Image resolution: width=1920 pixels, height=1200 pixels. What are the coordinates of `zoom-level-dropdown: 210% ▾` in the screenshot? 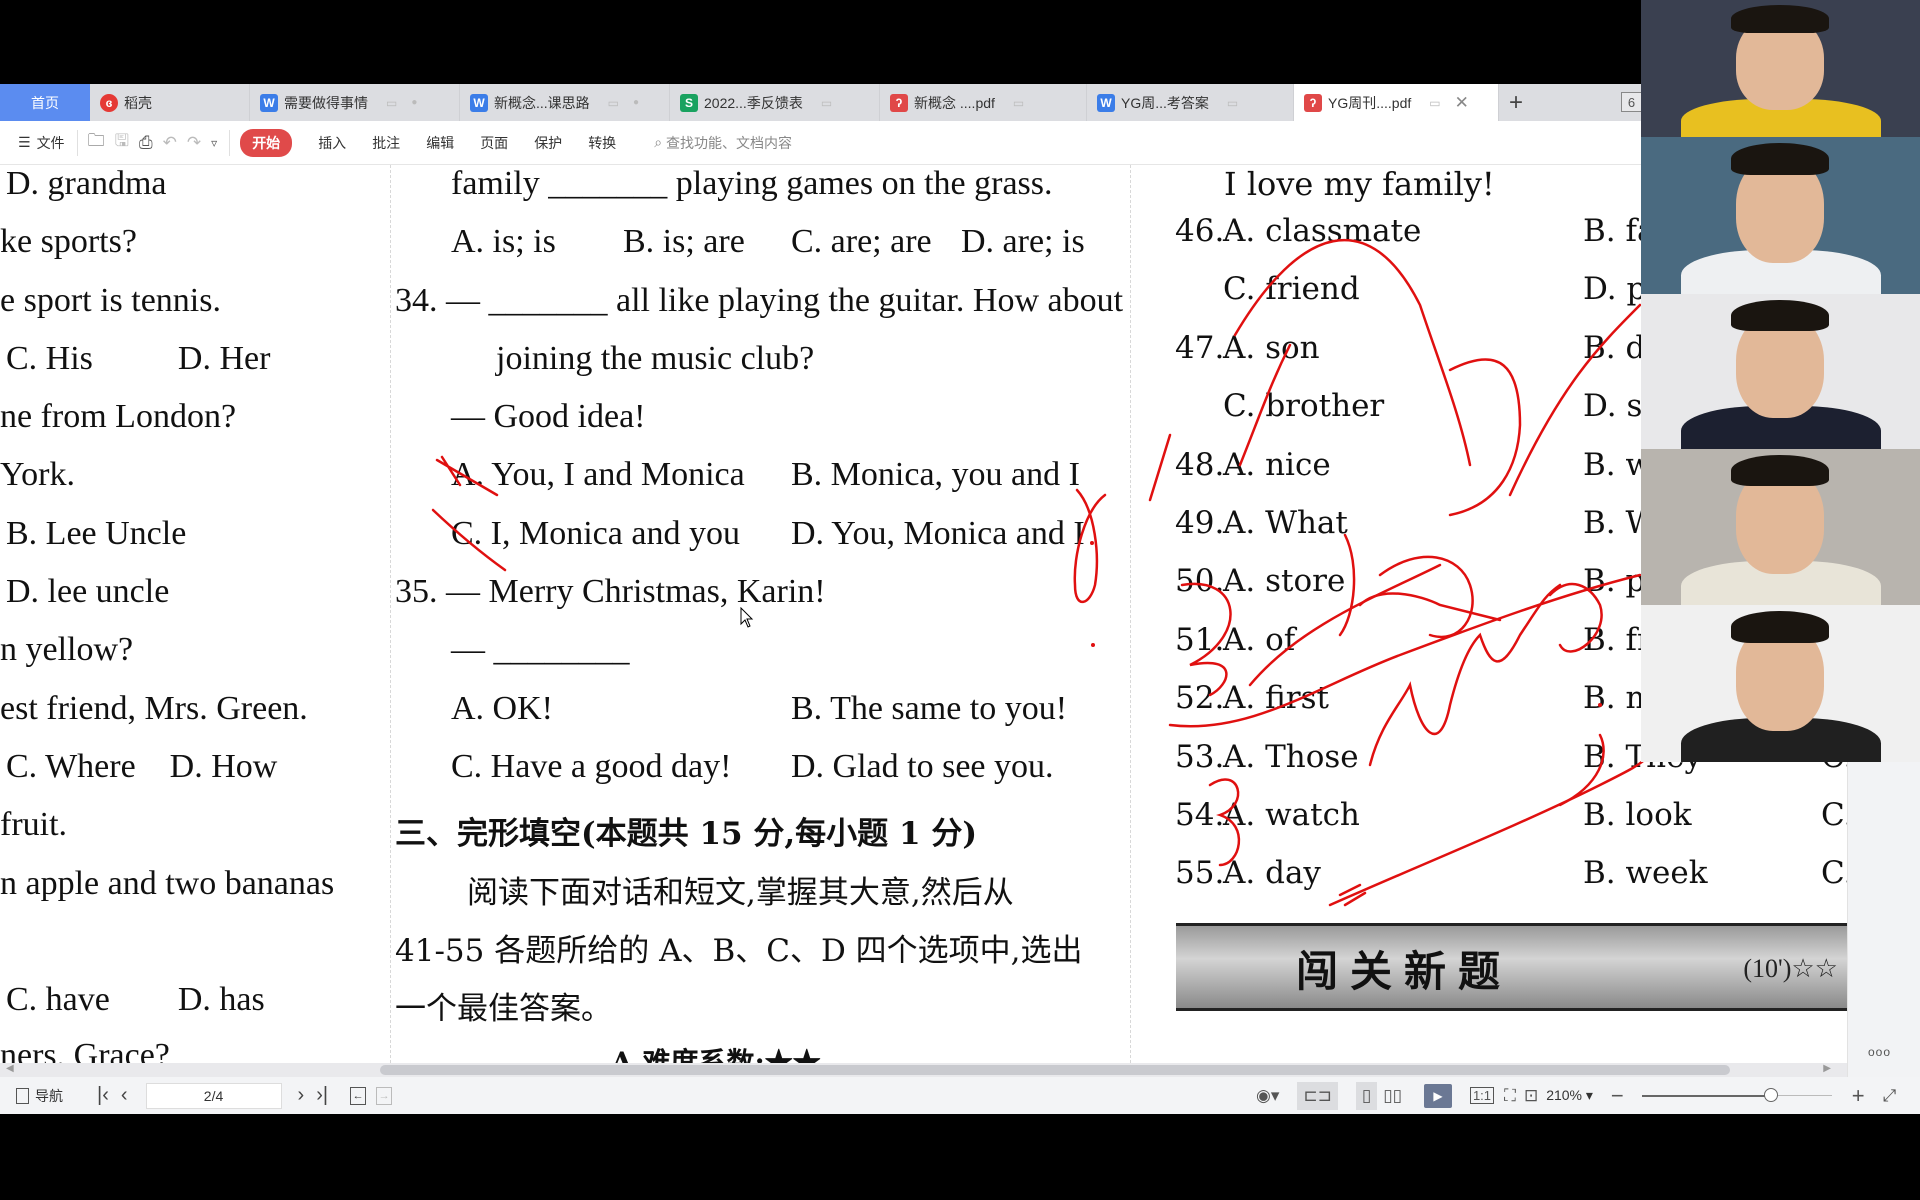 It's located at (1569, 1095).